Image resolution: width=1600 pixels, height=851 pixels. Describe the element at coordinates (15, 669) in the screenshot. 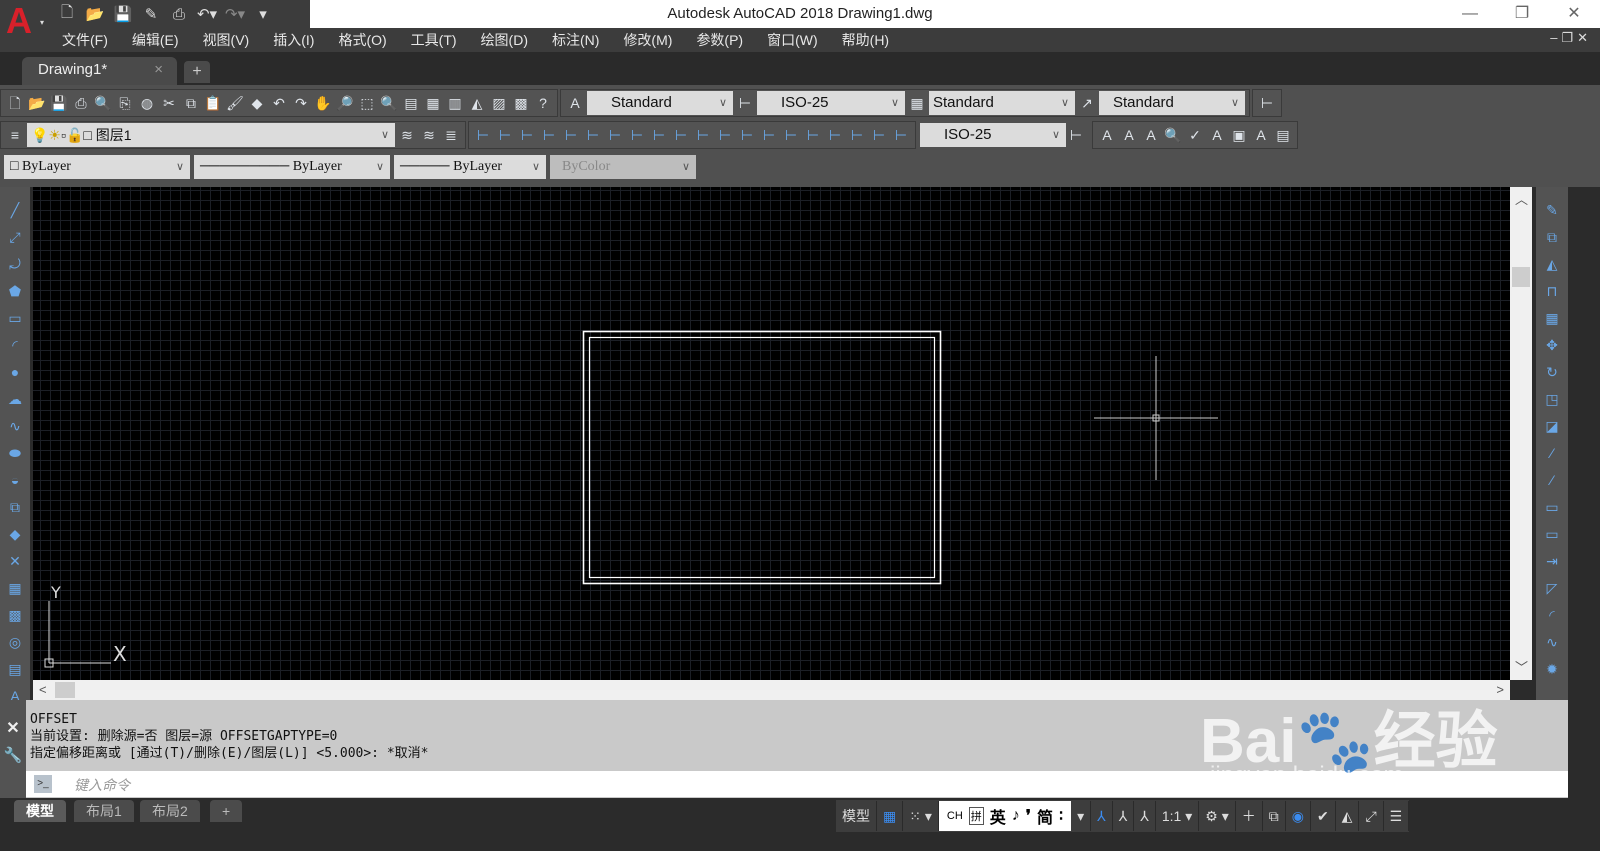

I see `table-icon: ▤` at that location.